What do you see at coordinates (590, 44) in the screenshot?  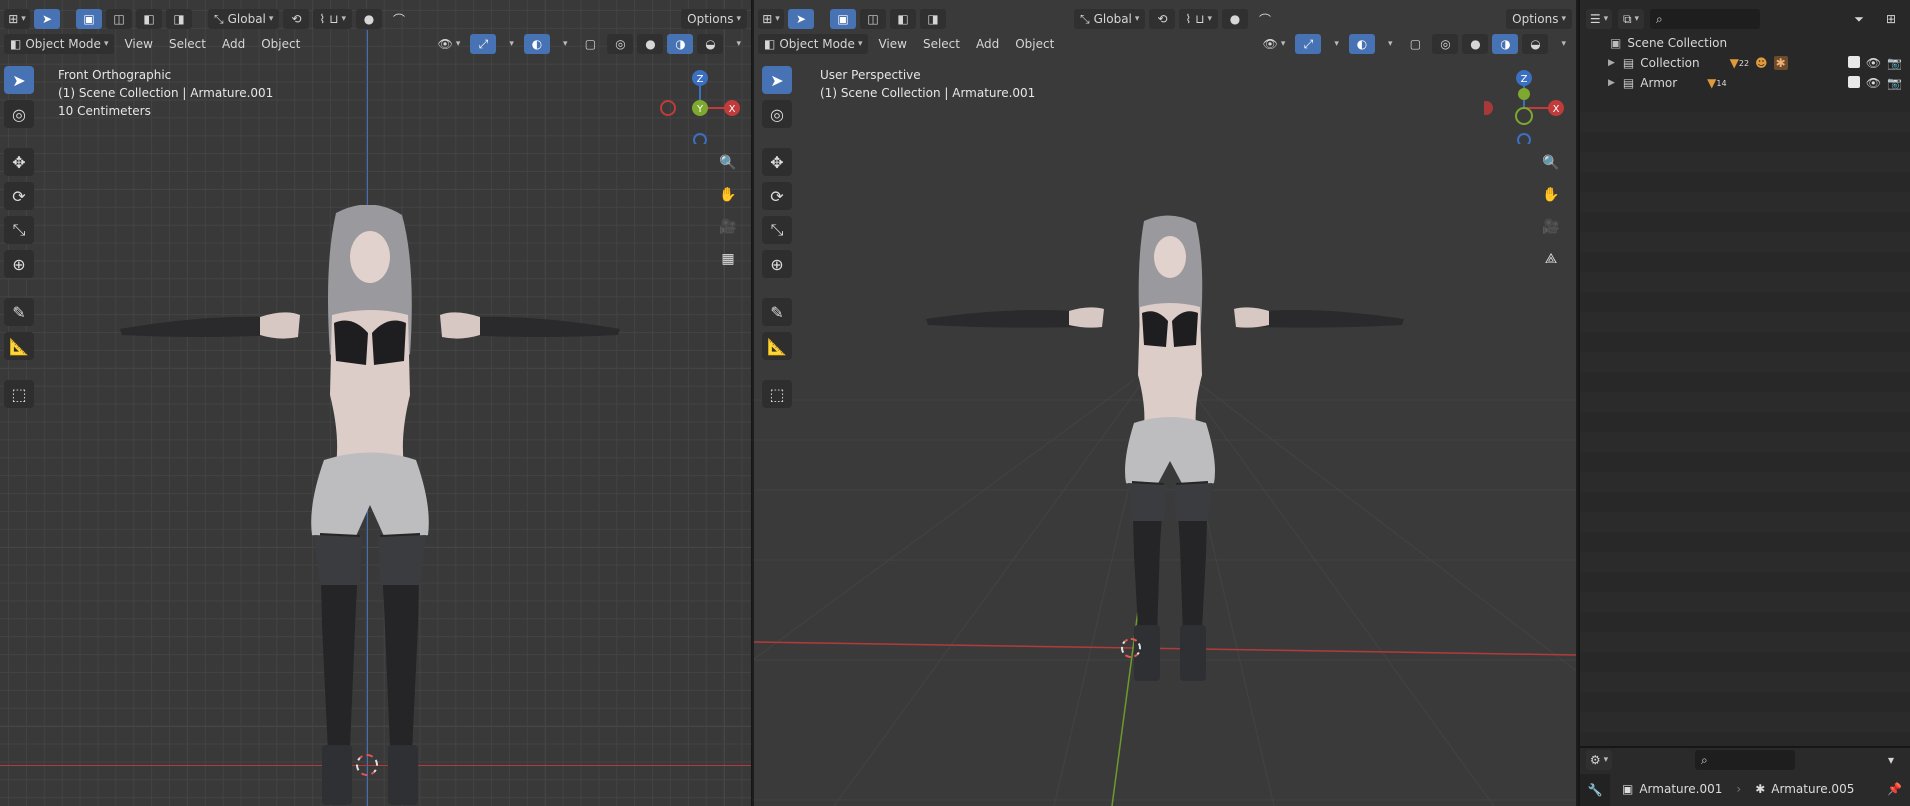 I see `xray-icon: ▢` at bounding box center [590, 44].